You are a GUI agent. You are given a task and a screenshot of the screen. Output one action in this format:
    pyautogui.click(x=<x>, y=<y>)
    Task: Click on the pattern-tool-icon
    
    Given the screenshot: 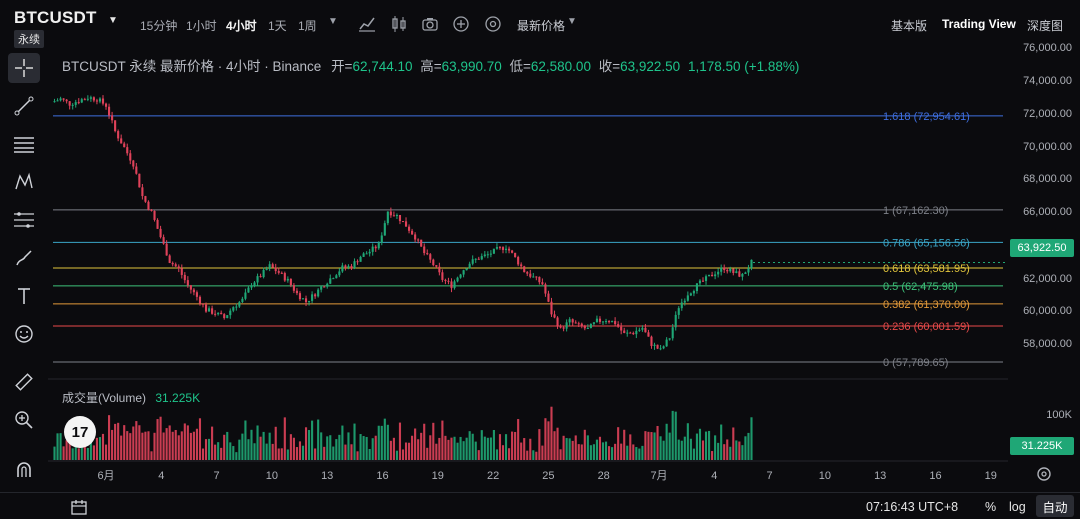 What is the action you would take?
    pyautogui.click(x=24, y=182)
    